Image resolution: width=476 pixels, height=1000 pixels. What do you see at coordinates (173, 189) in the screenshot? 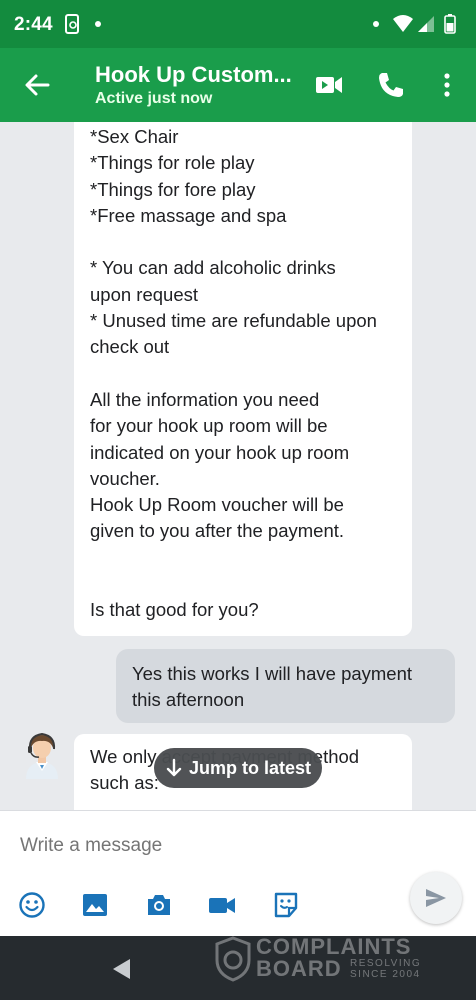
I see `message-line: *Things for fore play` at bounding box center [173, 189].